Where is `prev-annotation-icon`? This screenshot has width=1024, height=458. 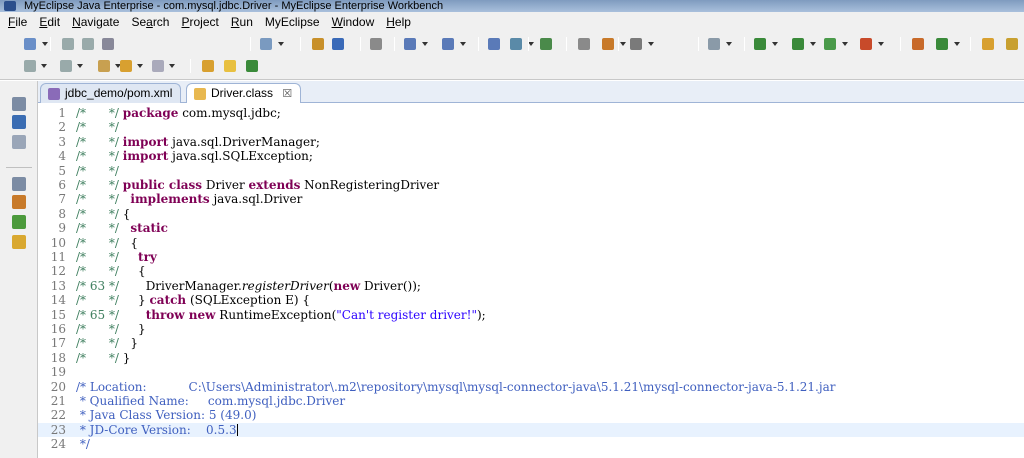
prev-annotation-icon is located at coordinates (66, 66).